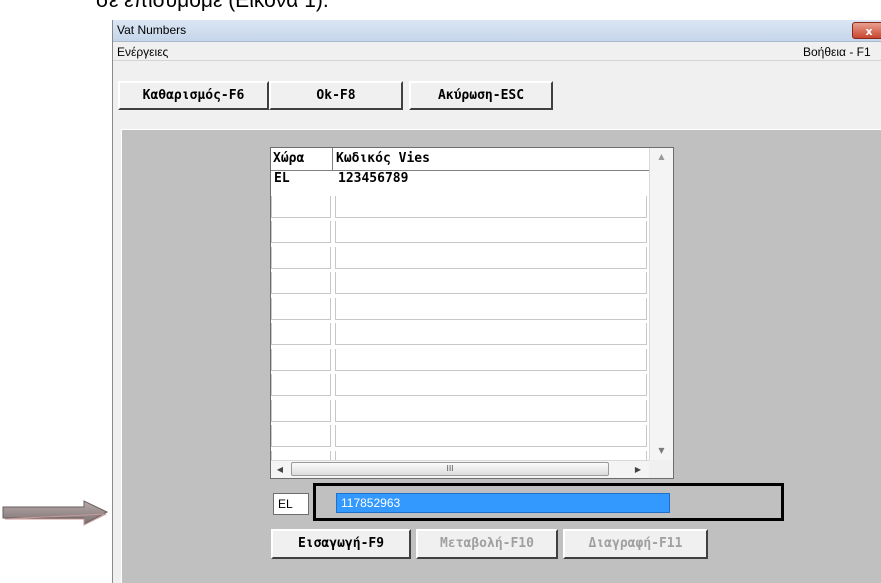 The height and width of the screenshot is (583, 881). Describe the element at coordinates (661, 304) in the screenshot. I see `vertical-scrollbar: ▲ ▼` at that location.